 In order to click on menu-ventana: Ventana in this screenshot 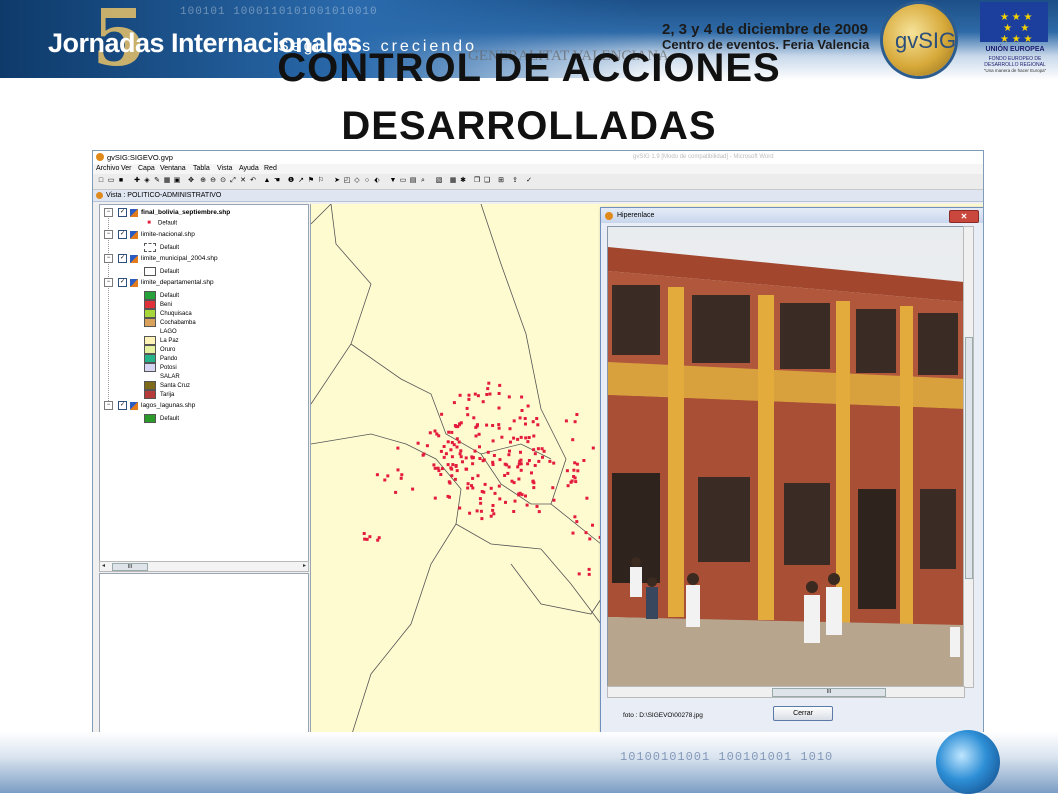, I will do `click(173, 168)`.